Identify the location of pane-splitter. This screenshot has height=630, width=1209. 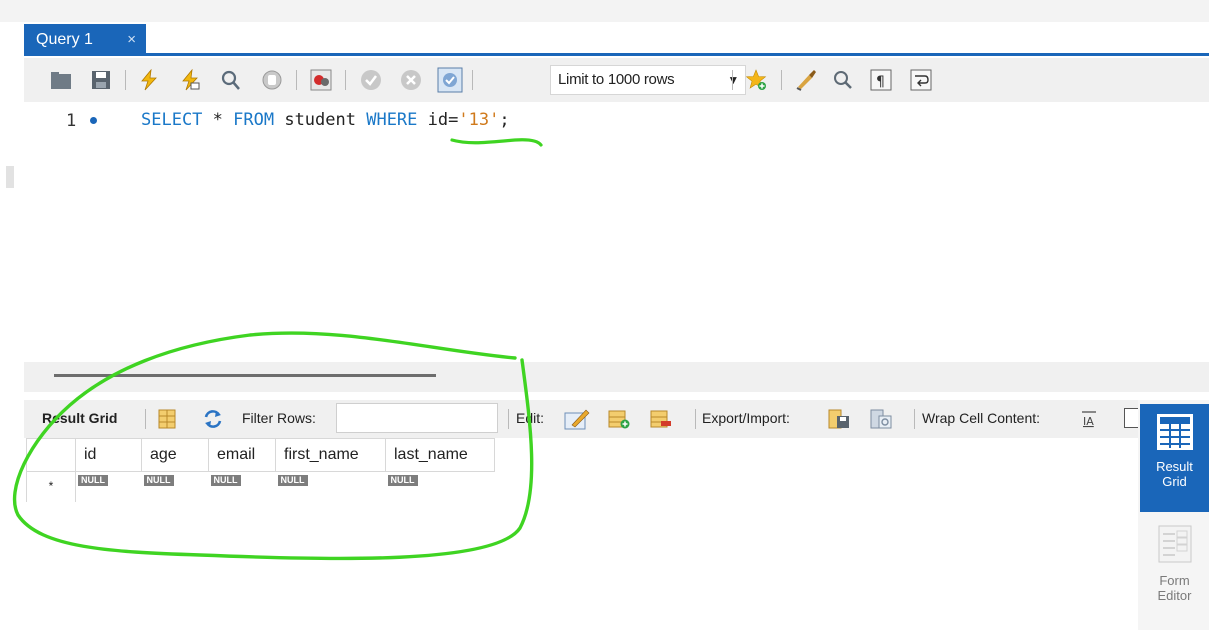
(616, 377).